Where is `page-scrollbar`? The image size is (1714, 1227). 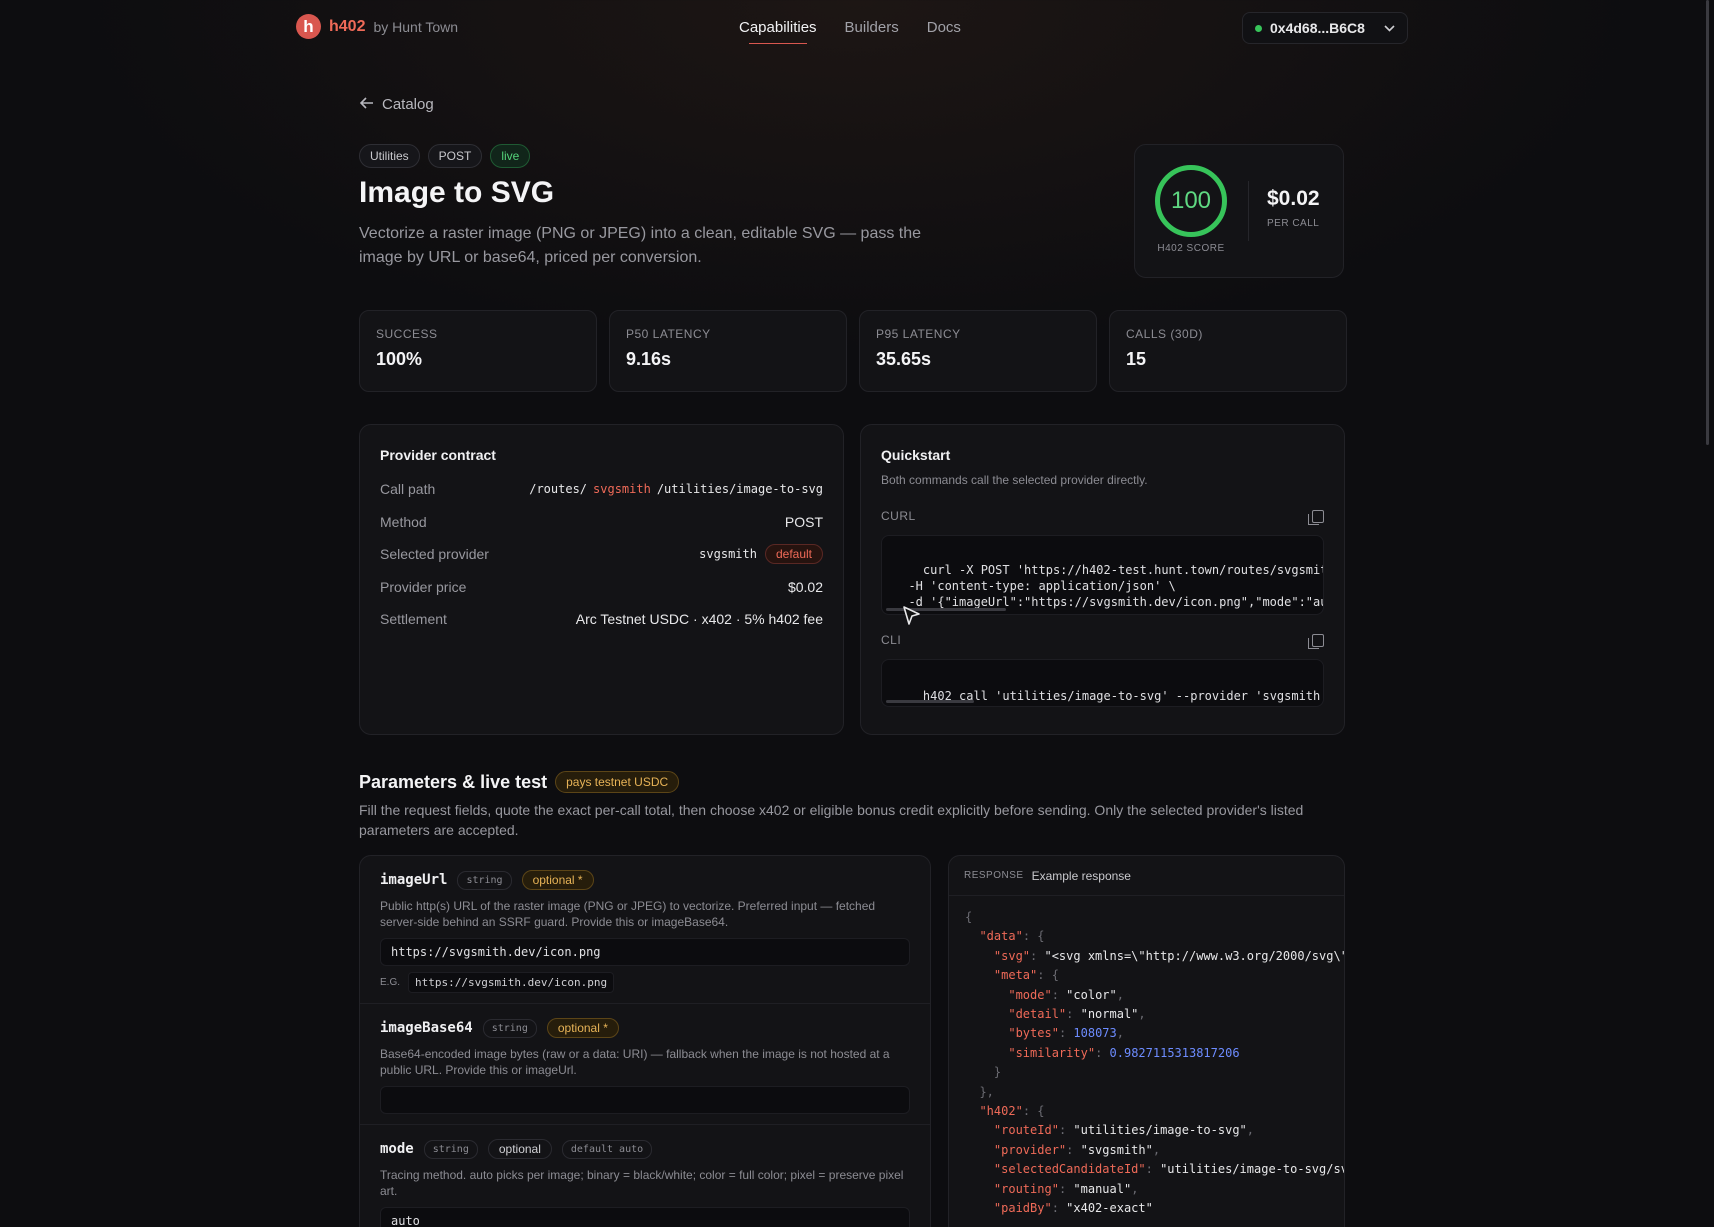 page-scrollbar is located at coordinates (1707, 222).